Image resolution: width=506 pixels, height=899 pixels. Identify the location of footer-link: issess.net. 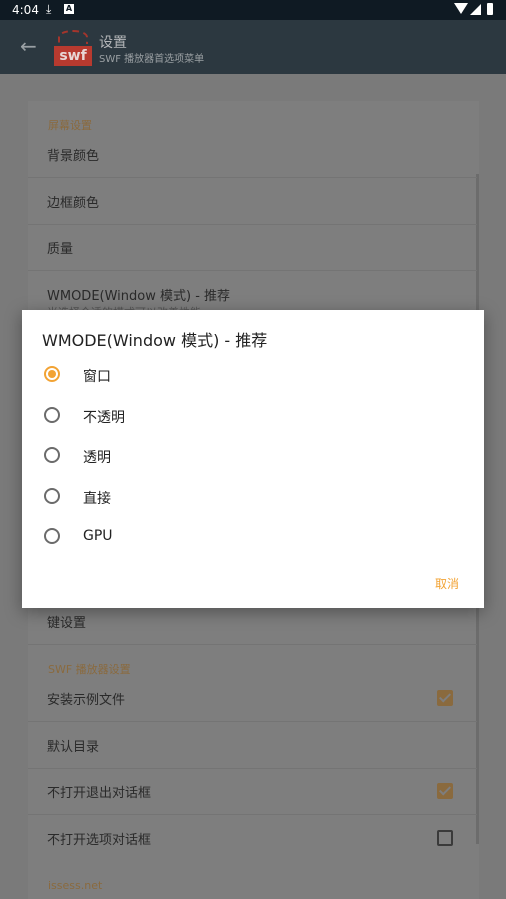
(75, 885).